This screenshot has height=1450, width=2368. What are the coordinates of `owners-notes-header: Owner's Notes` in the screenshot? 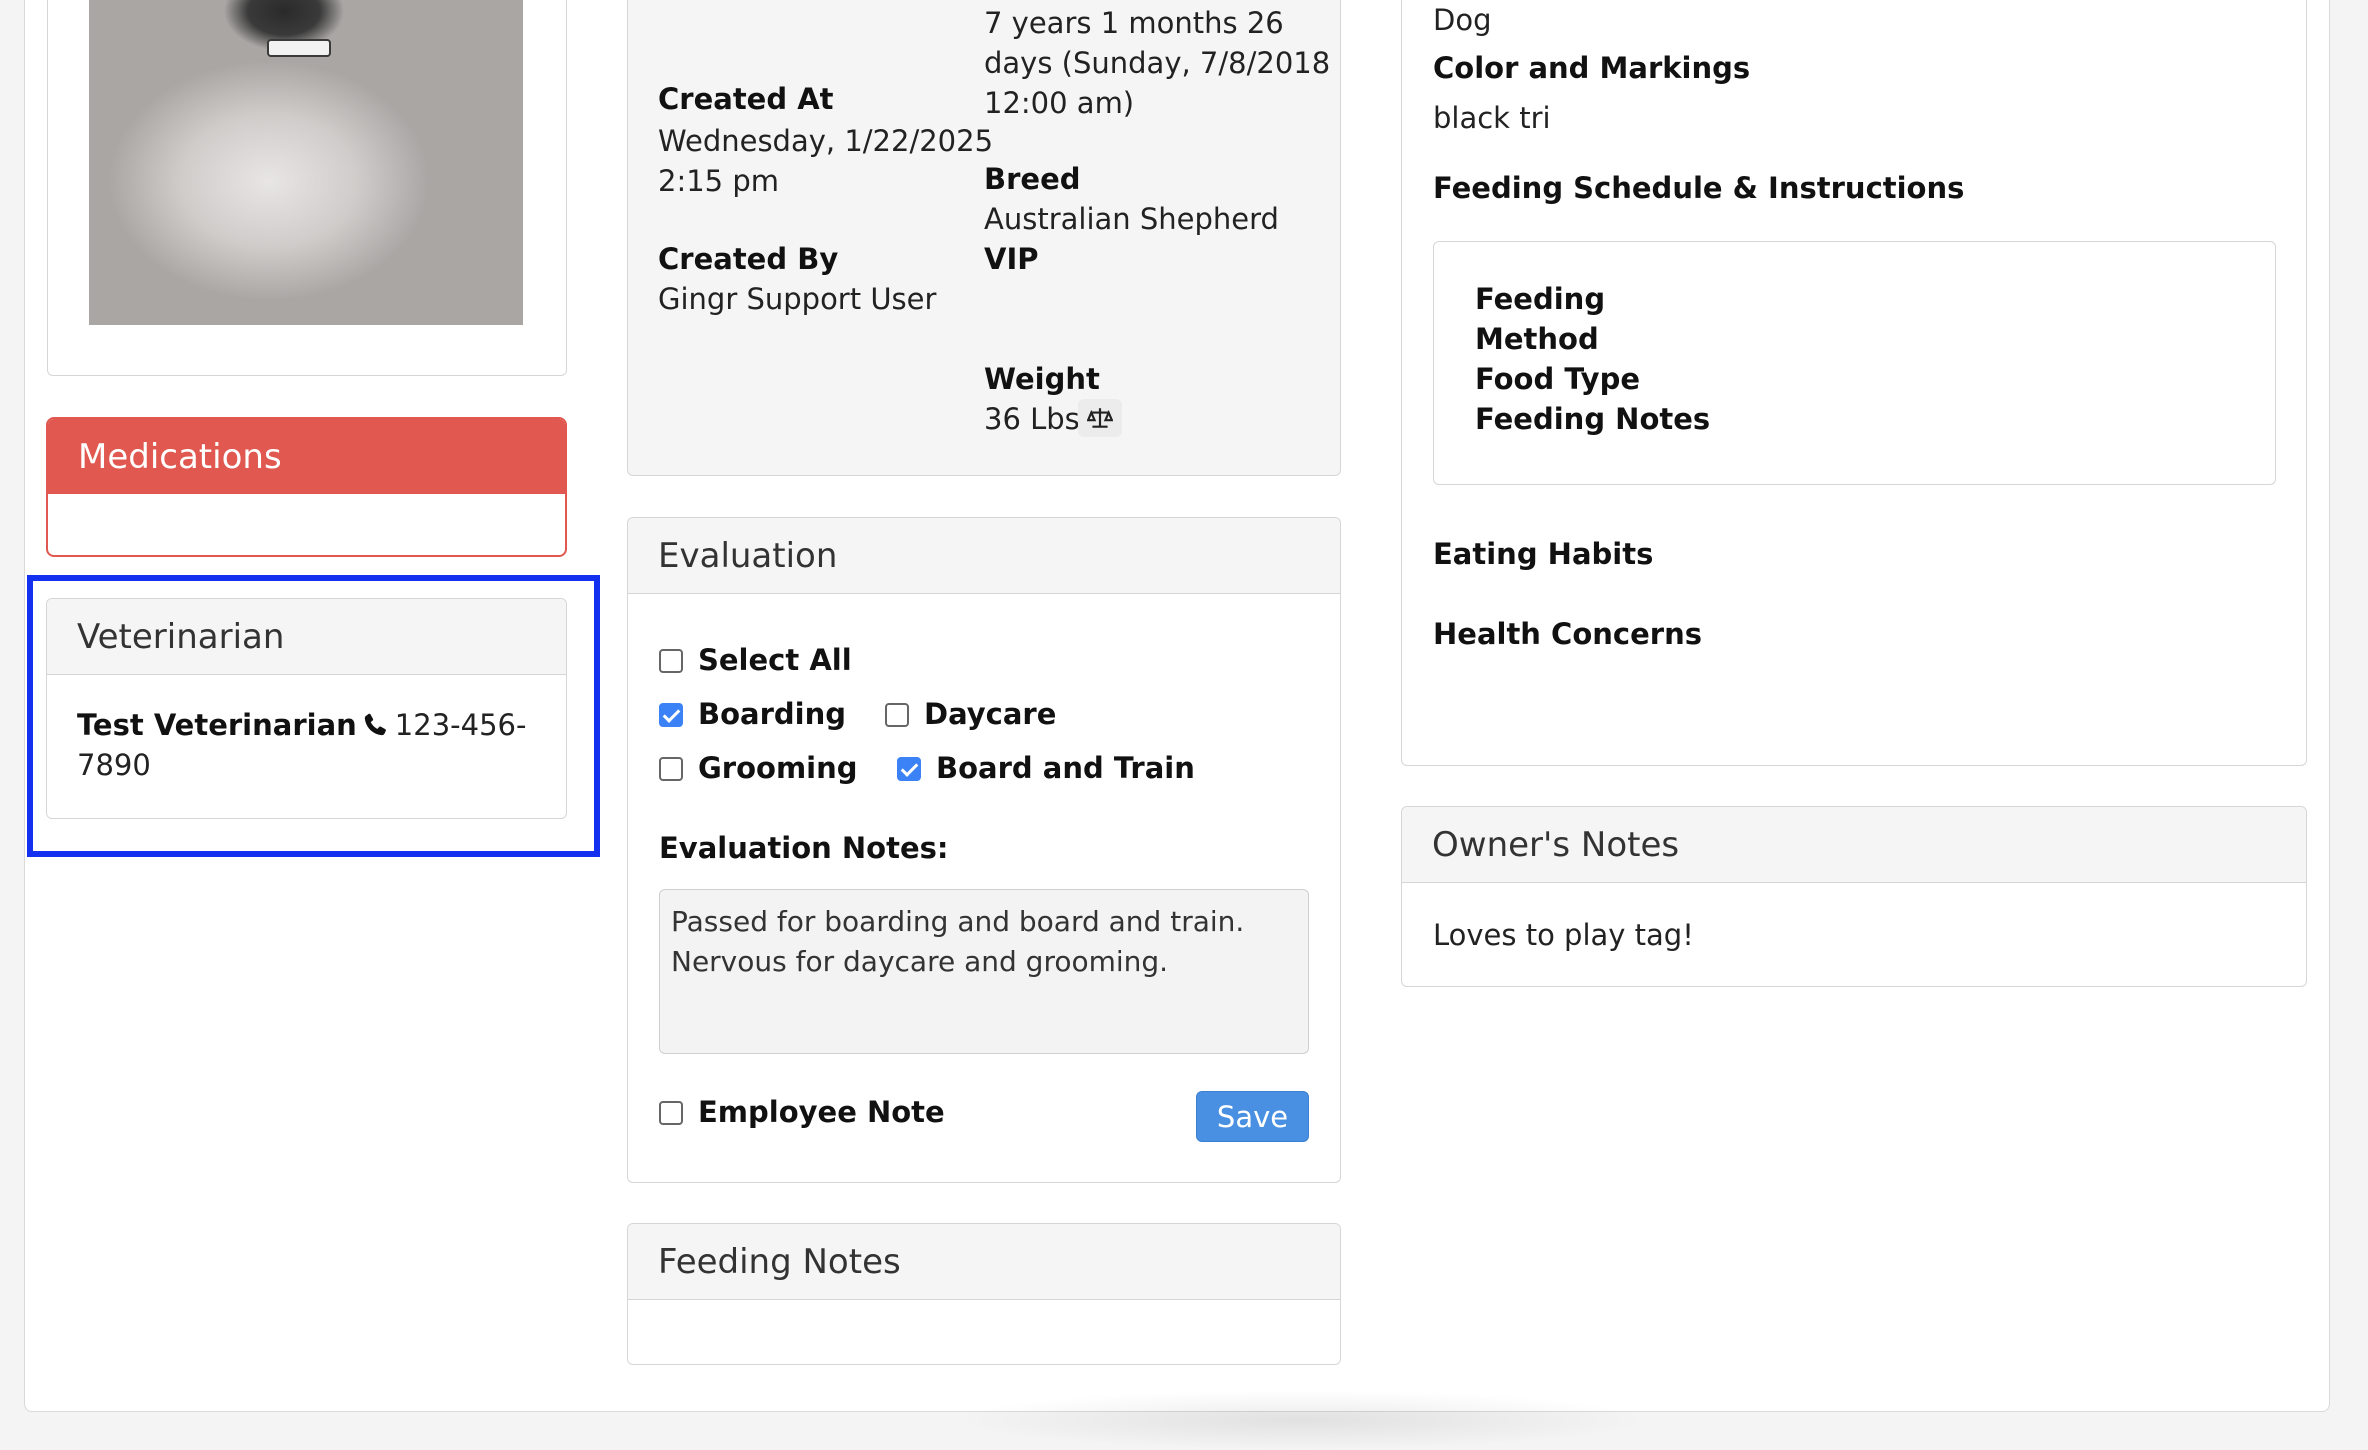 It's located at (1854, 845).